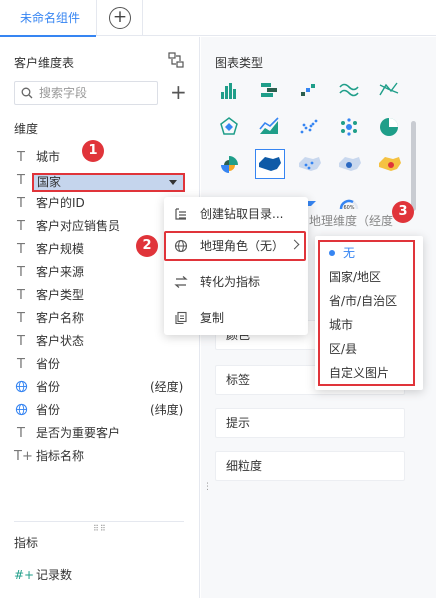 The image size is (436, 598). I want to click on field-item: T 客户类型, so click(49, 295).